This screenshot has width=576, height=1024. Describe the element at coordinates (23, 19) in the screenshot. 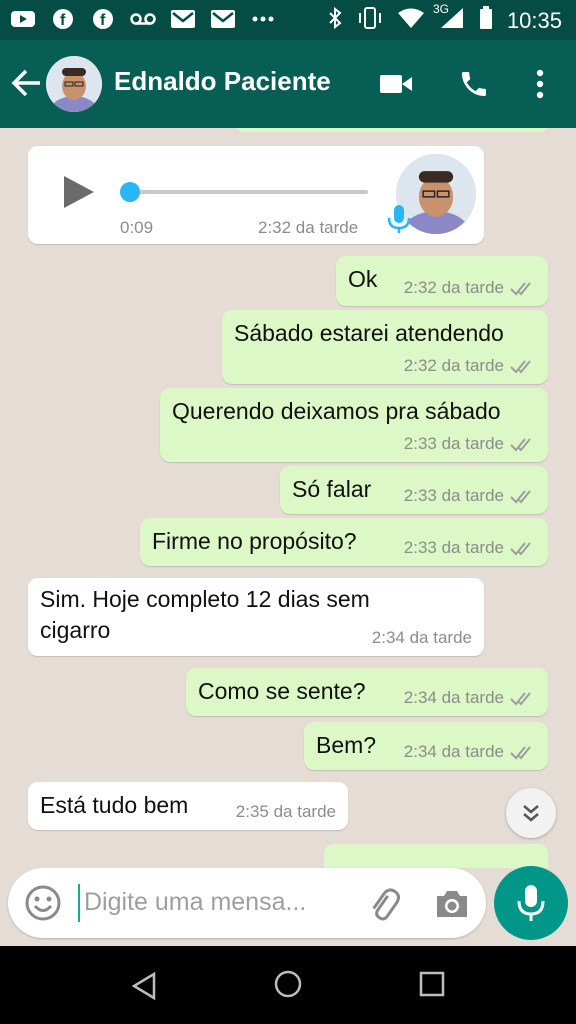

I see `youtube-icon` at that location.